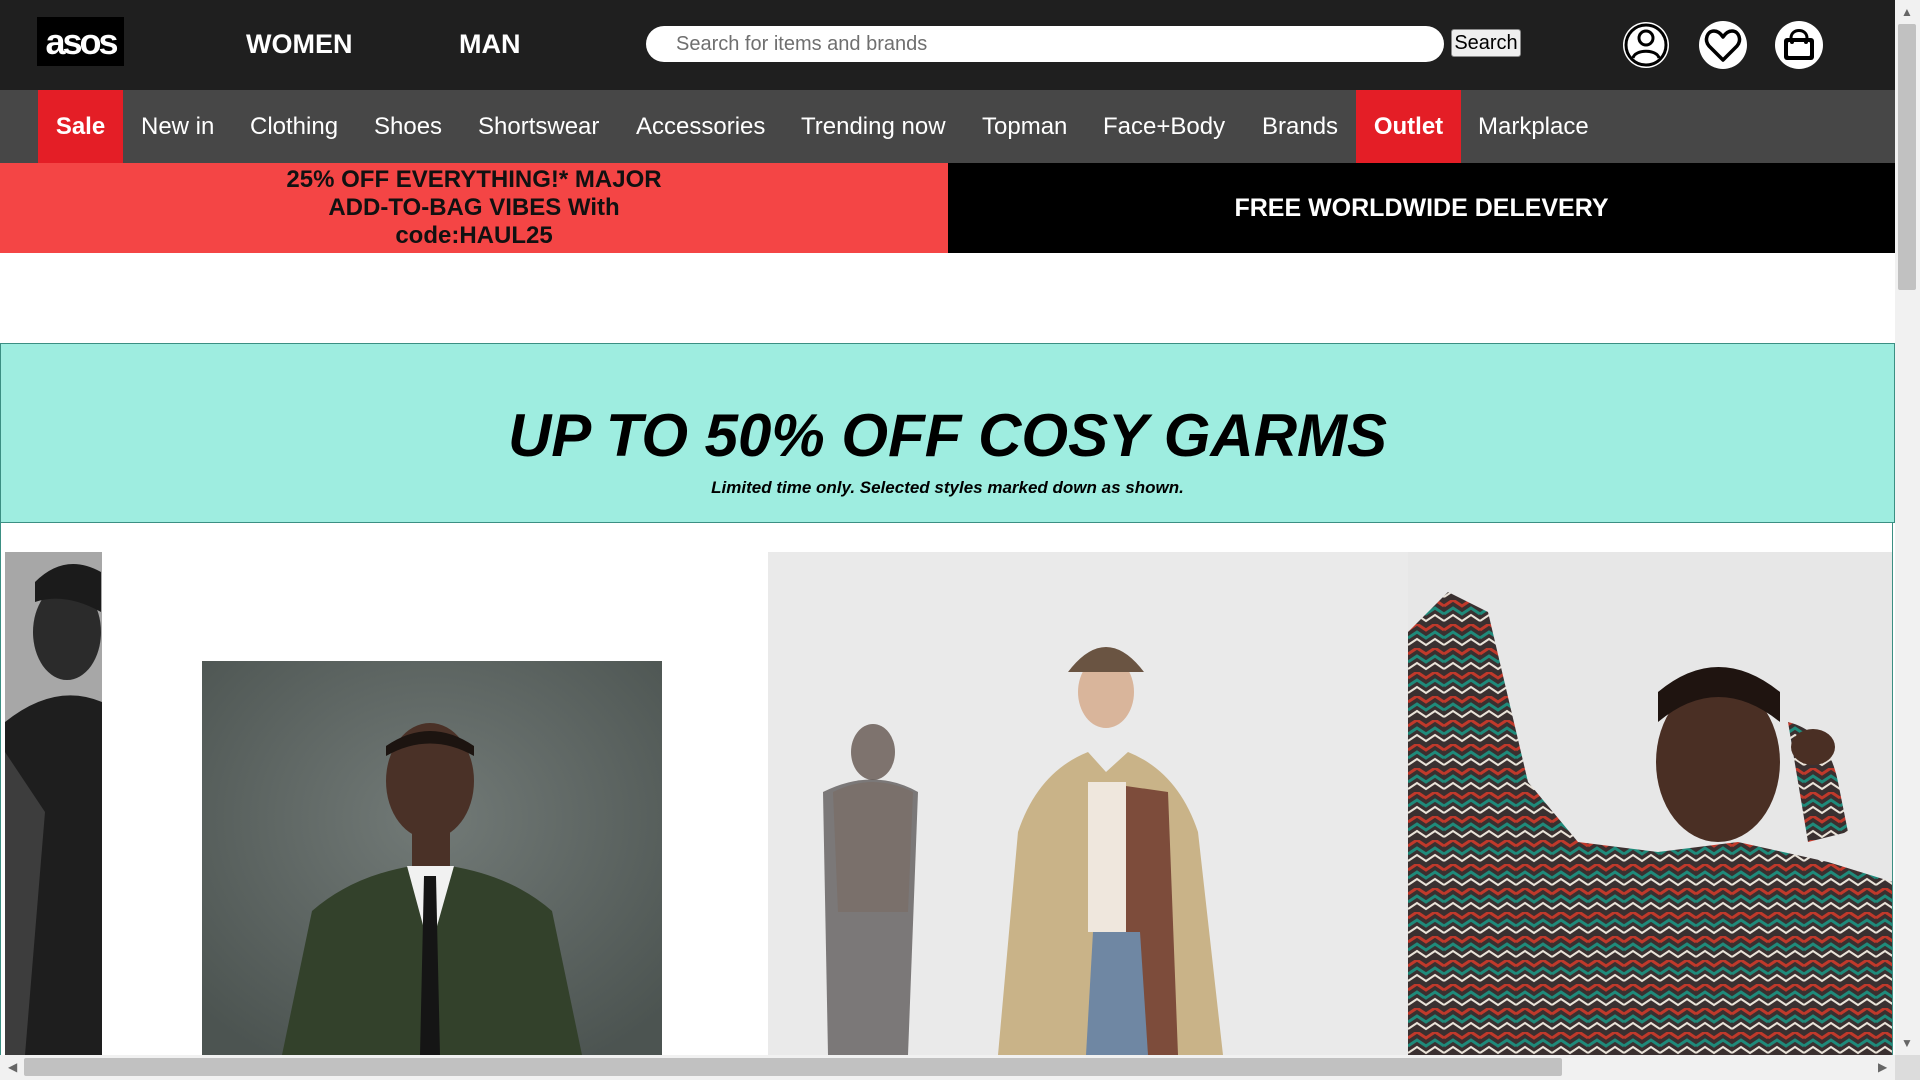  I want to click on banner-title: UP TO 50% OFF COSY GARMS, so click(947, 435).